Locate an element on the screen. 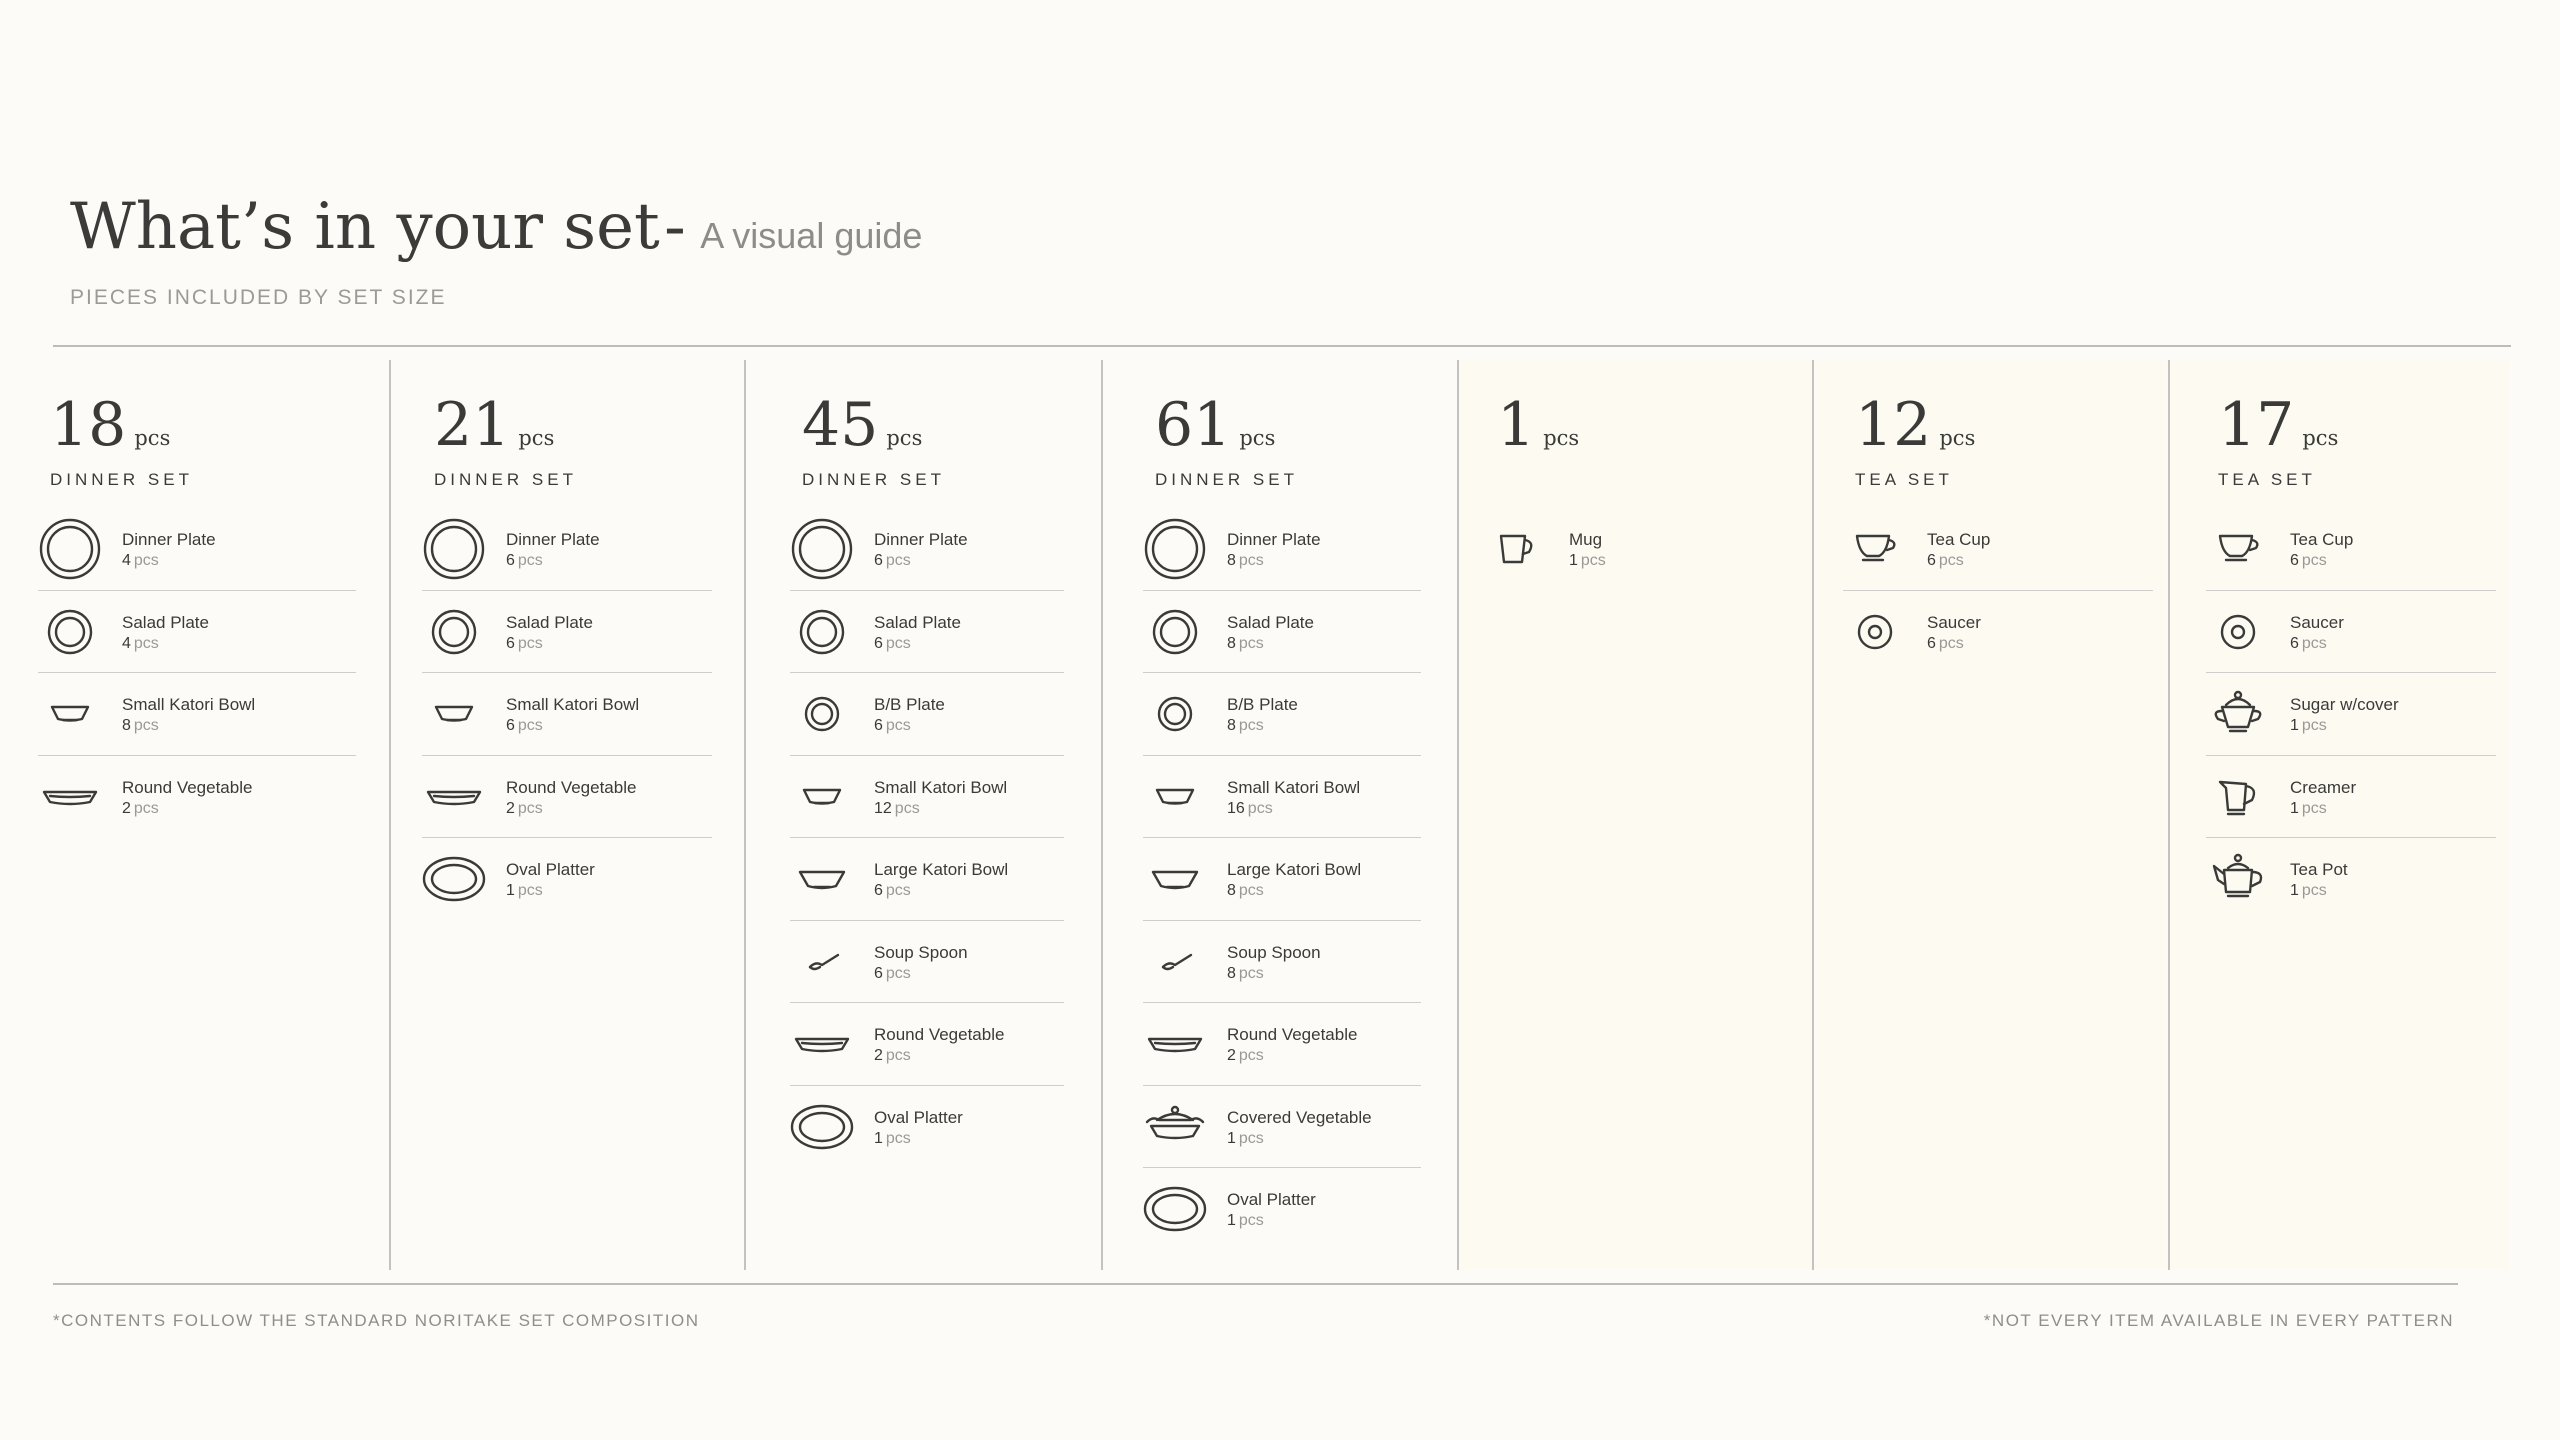 The width and height of the screenshot is (2560, 1440). set-item: B/B Plate 8 pcs is located at coordinates (1282, 714).